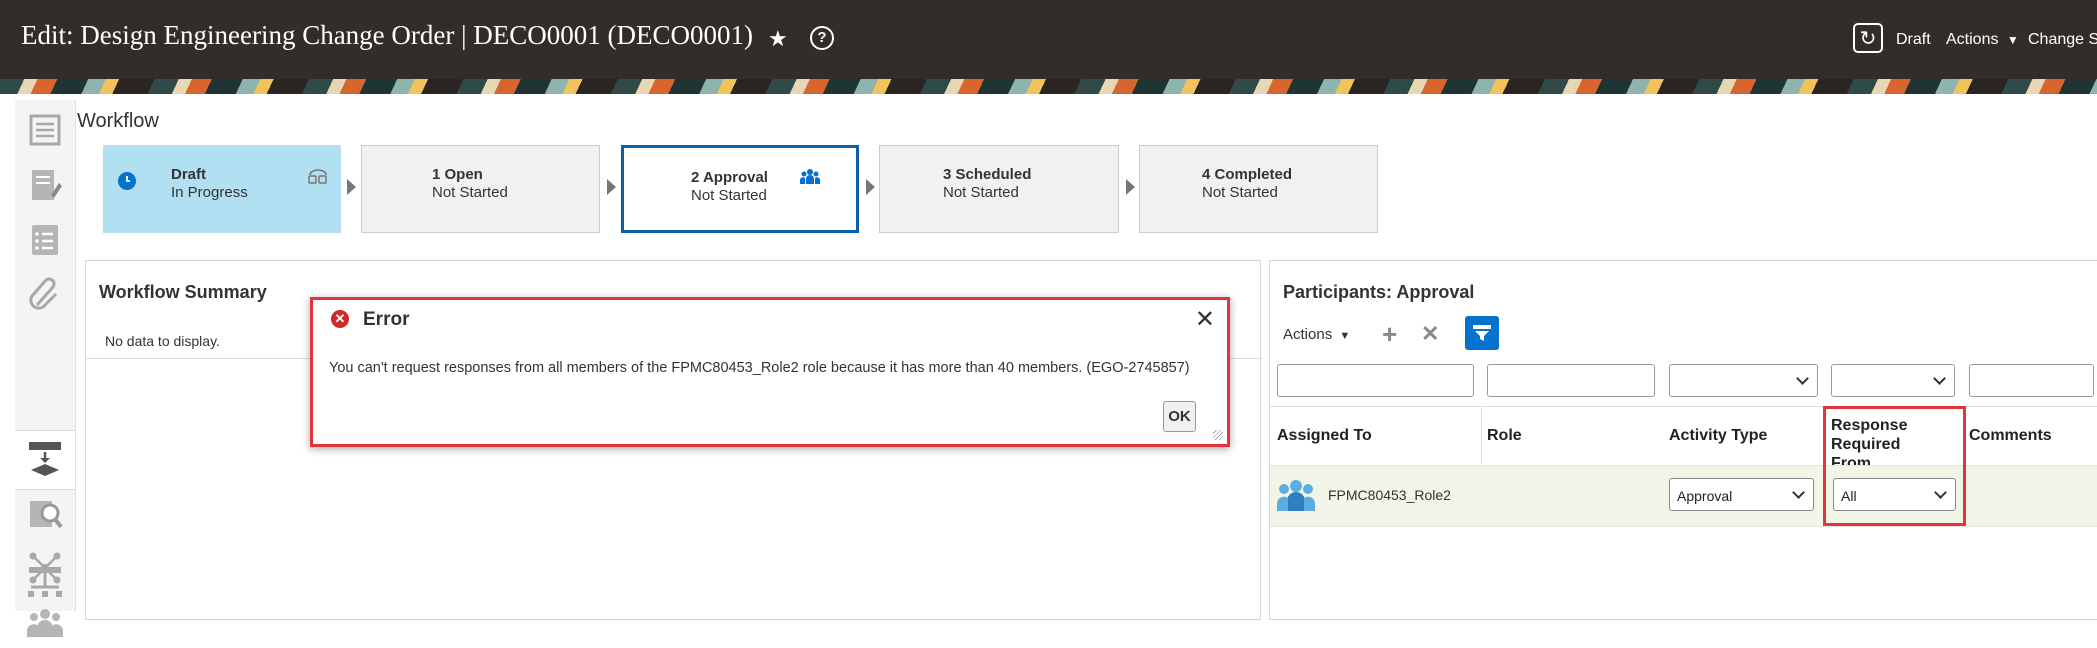 The width and height of the screenshot is (2097, 648). I want to click on header-actions-label: Actions, so click(1972, 39).